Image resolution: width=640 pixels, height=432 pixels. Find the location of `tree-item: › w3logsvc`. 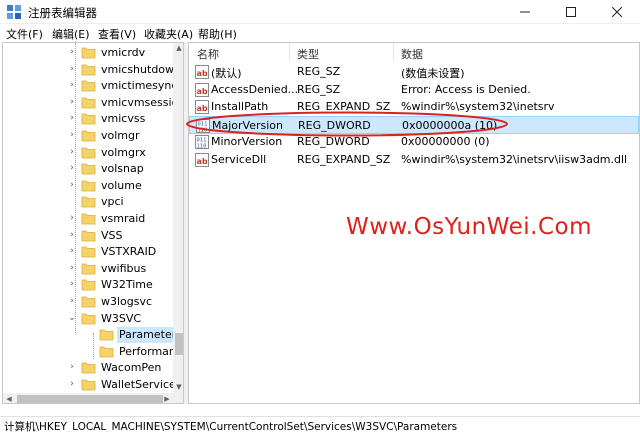

tree-item: › w3logsvc is located at coordinates (93, 302).